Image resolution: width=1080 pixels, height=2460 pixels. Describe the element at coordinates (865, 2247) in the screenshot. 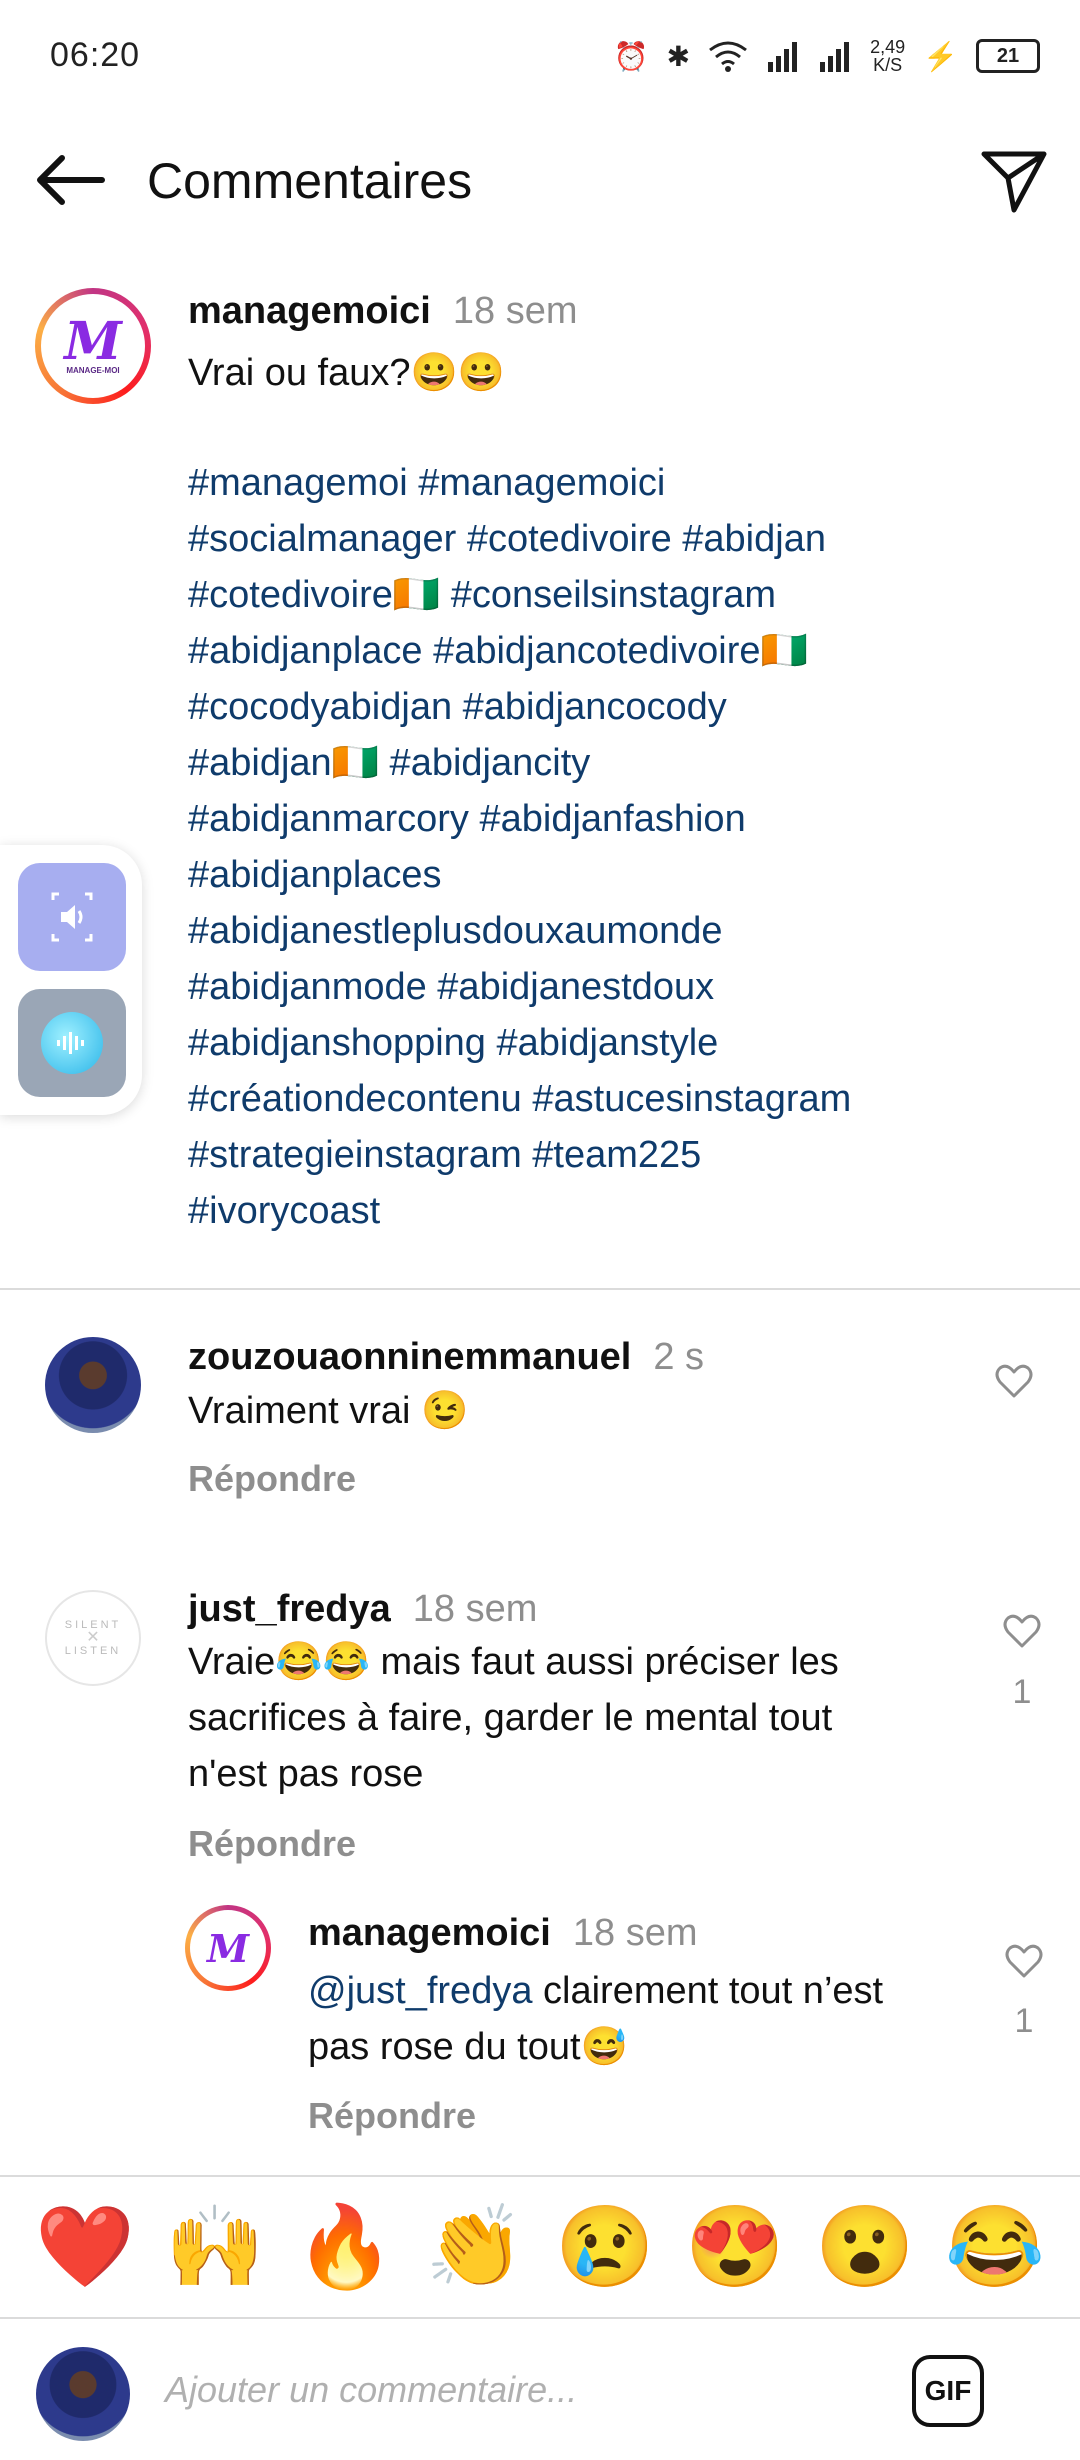

I see `surprised-face-emoji: 😮` at that location.